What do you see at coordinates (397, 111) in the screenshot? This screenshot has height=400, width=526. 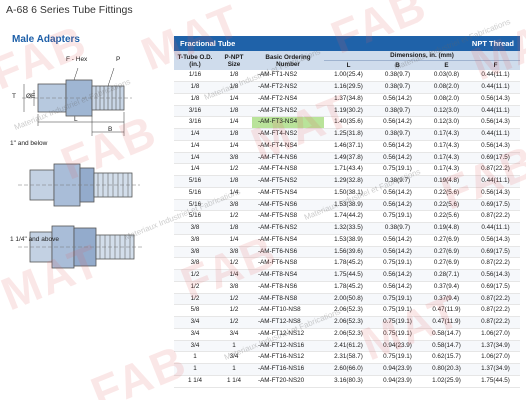 I see `table-cell: 0.38(9.7)` at bounding box center [397, 111].